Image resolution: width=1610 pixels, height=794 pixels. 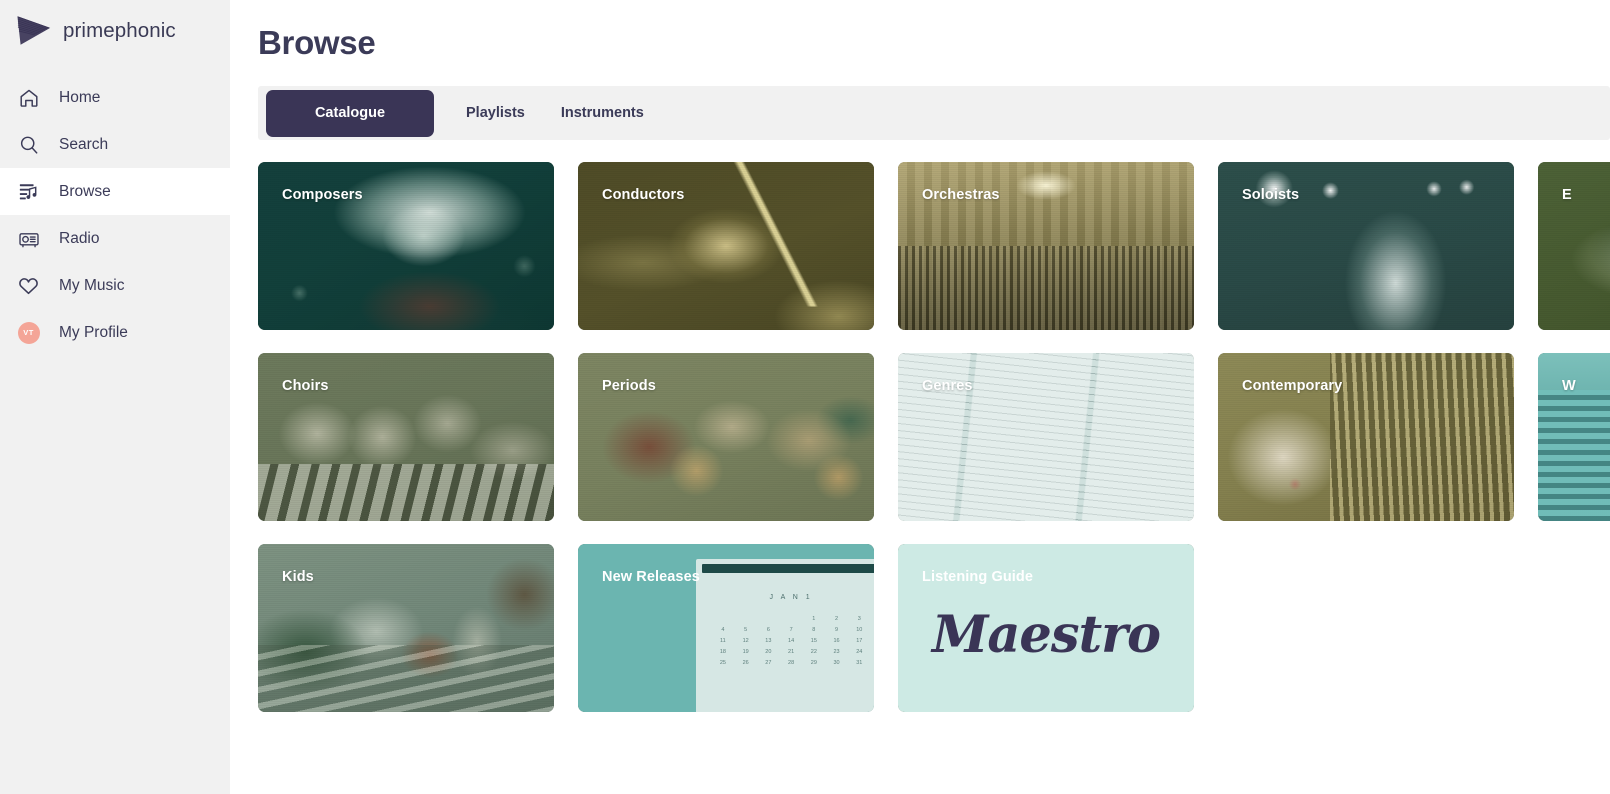 What do you see at coordinates (317, 42) in the screenshot?
I see `page-title: Browse` at bounding box center [317, 42].